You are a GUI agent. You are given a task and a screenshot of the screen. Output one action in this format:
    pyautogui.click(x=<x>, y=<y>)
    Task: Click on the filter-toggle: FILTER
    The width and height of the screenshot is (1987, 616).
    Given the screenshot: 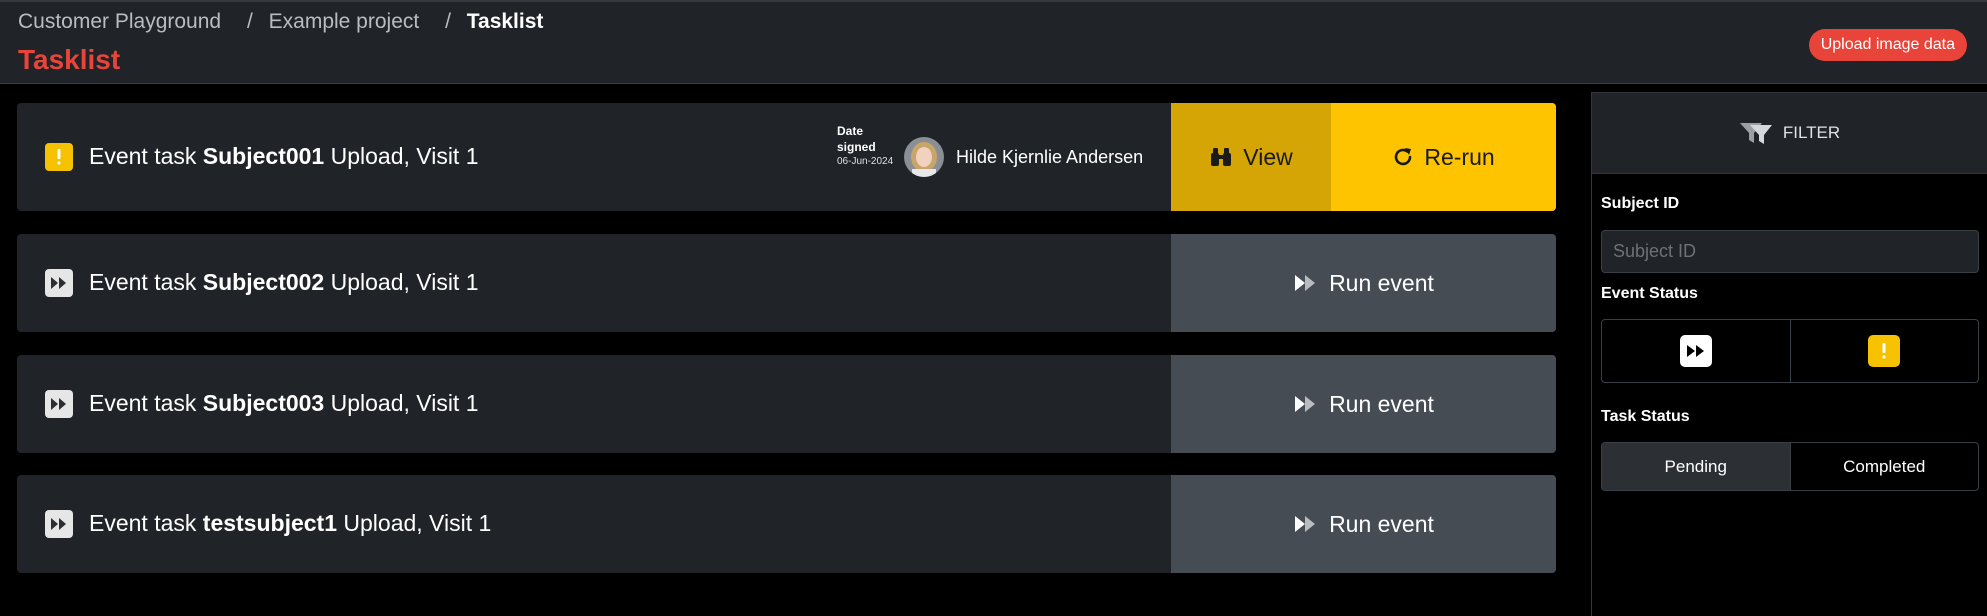 What is the action you would take?
    pyautogui.click(x=1789, y=133)
    